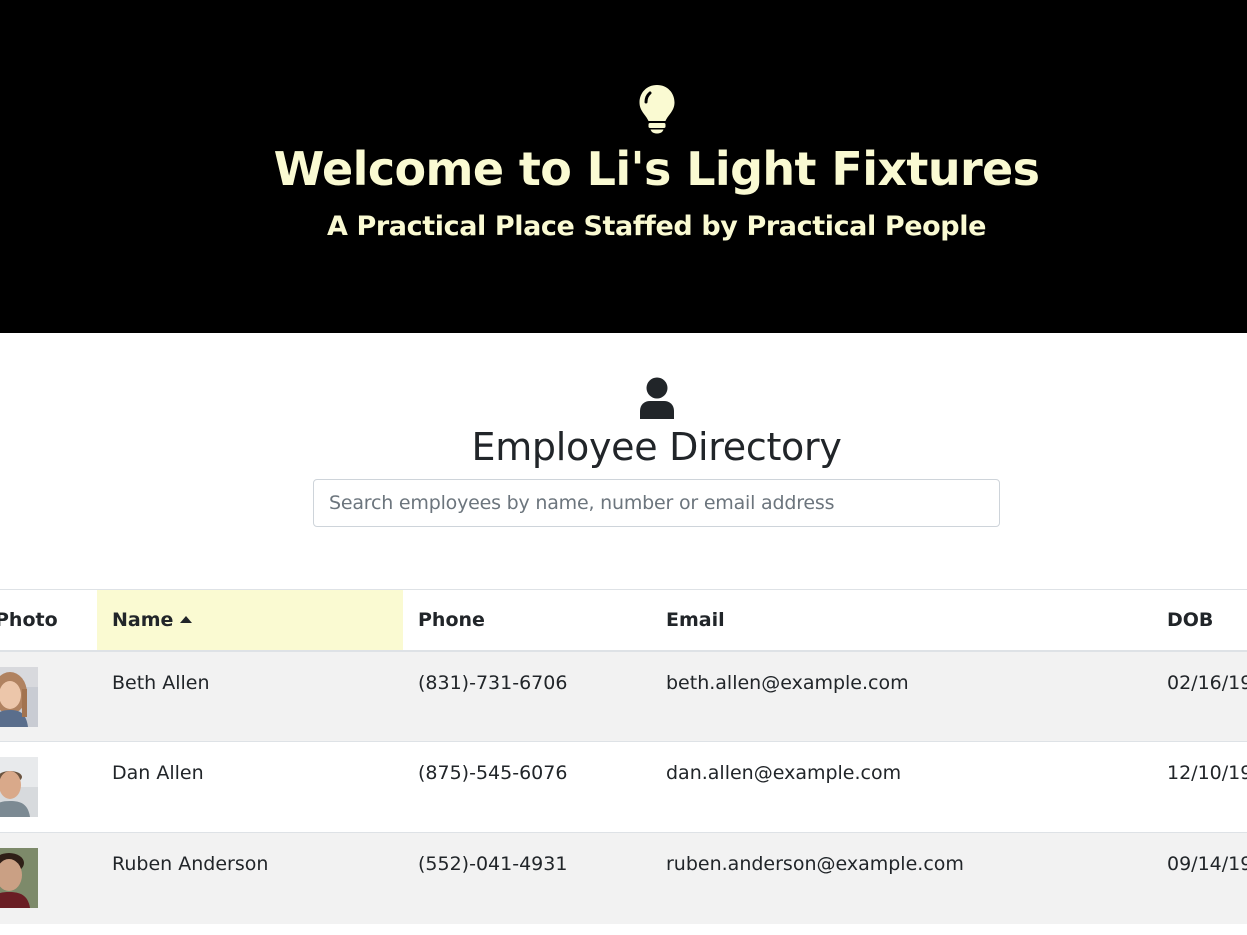 The image size is (1247, 935). I want to click on table-header-row: Photo Name Phone Email DOB, so click(623, 620).